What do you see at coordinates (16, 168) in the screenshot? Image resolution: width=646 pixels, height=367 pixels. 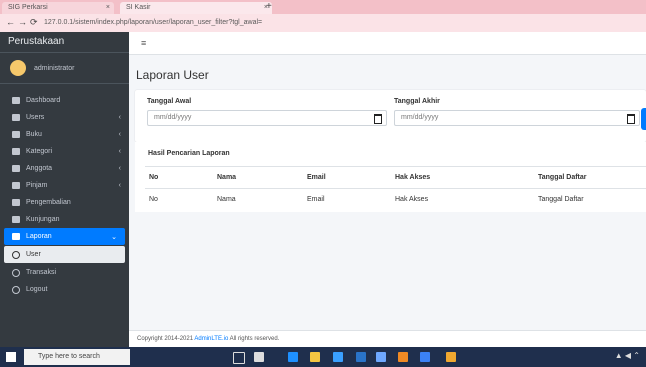 I see `member-icon` at bounding box center [16, 168].